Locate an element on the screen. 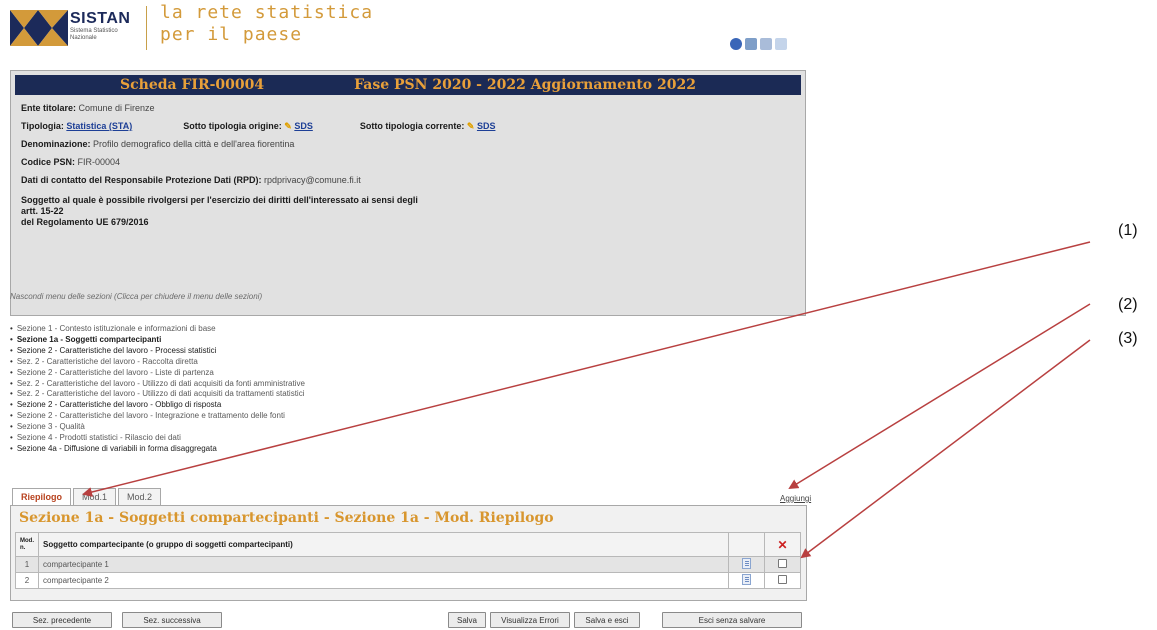 The width and height of the screenshot is (1157, 630). row-number: 1 is located at coordinates (27, 564).